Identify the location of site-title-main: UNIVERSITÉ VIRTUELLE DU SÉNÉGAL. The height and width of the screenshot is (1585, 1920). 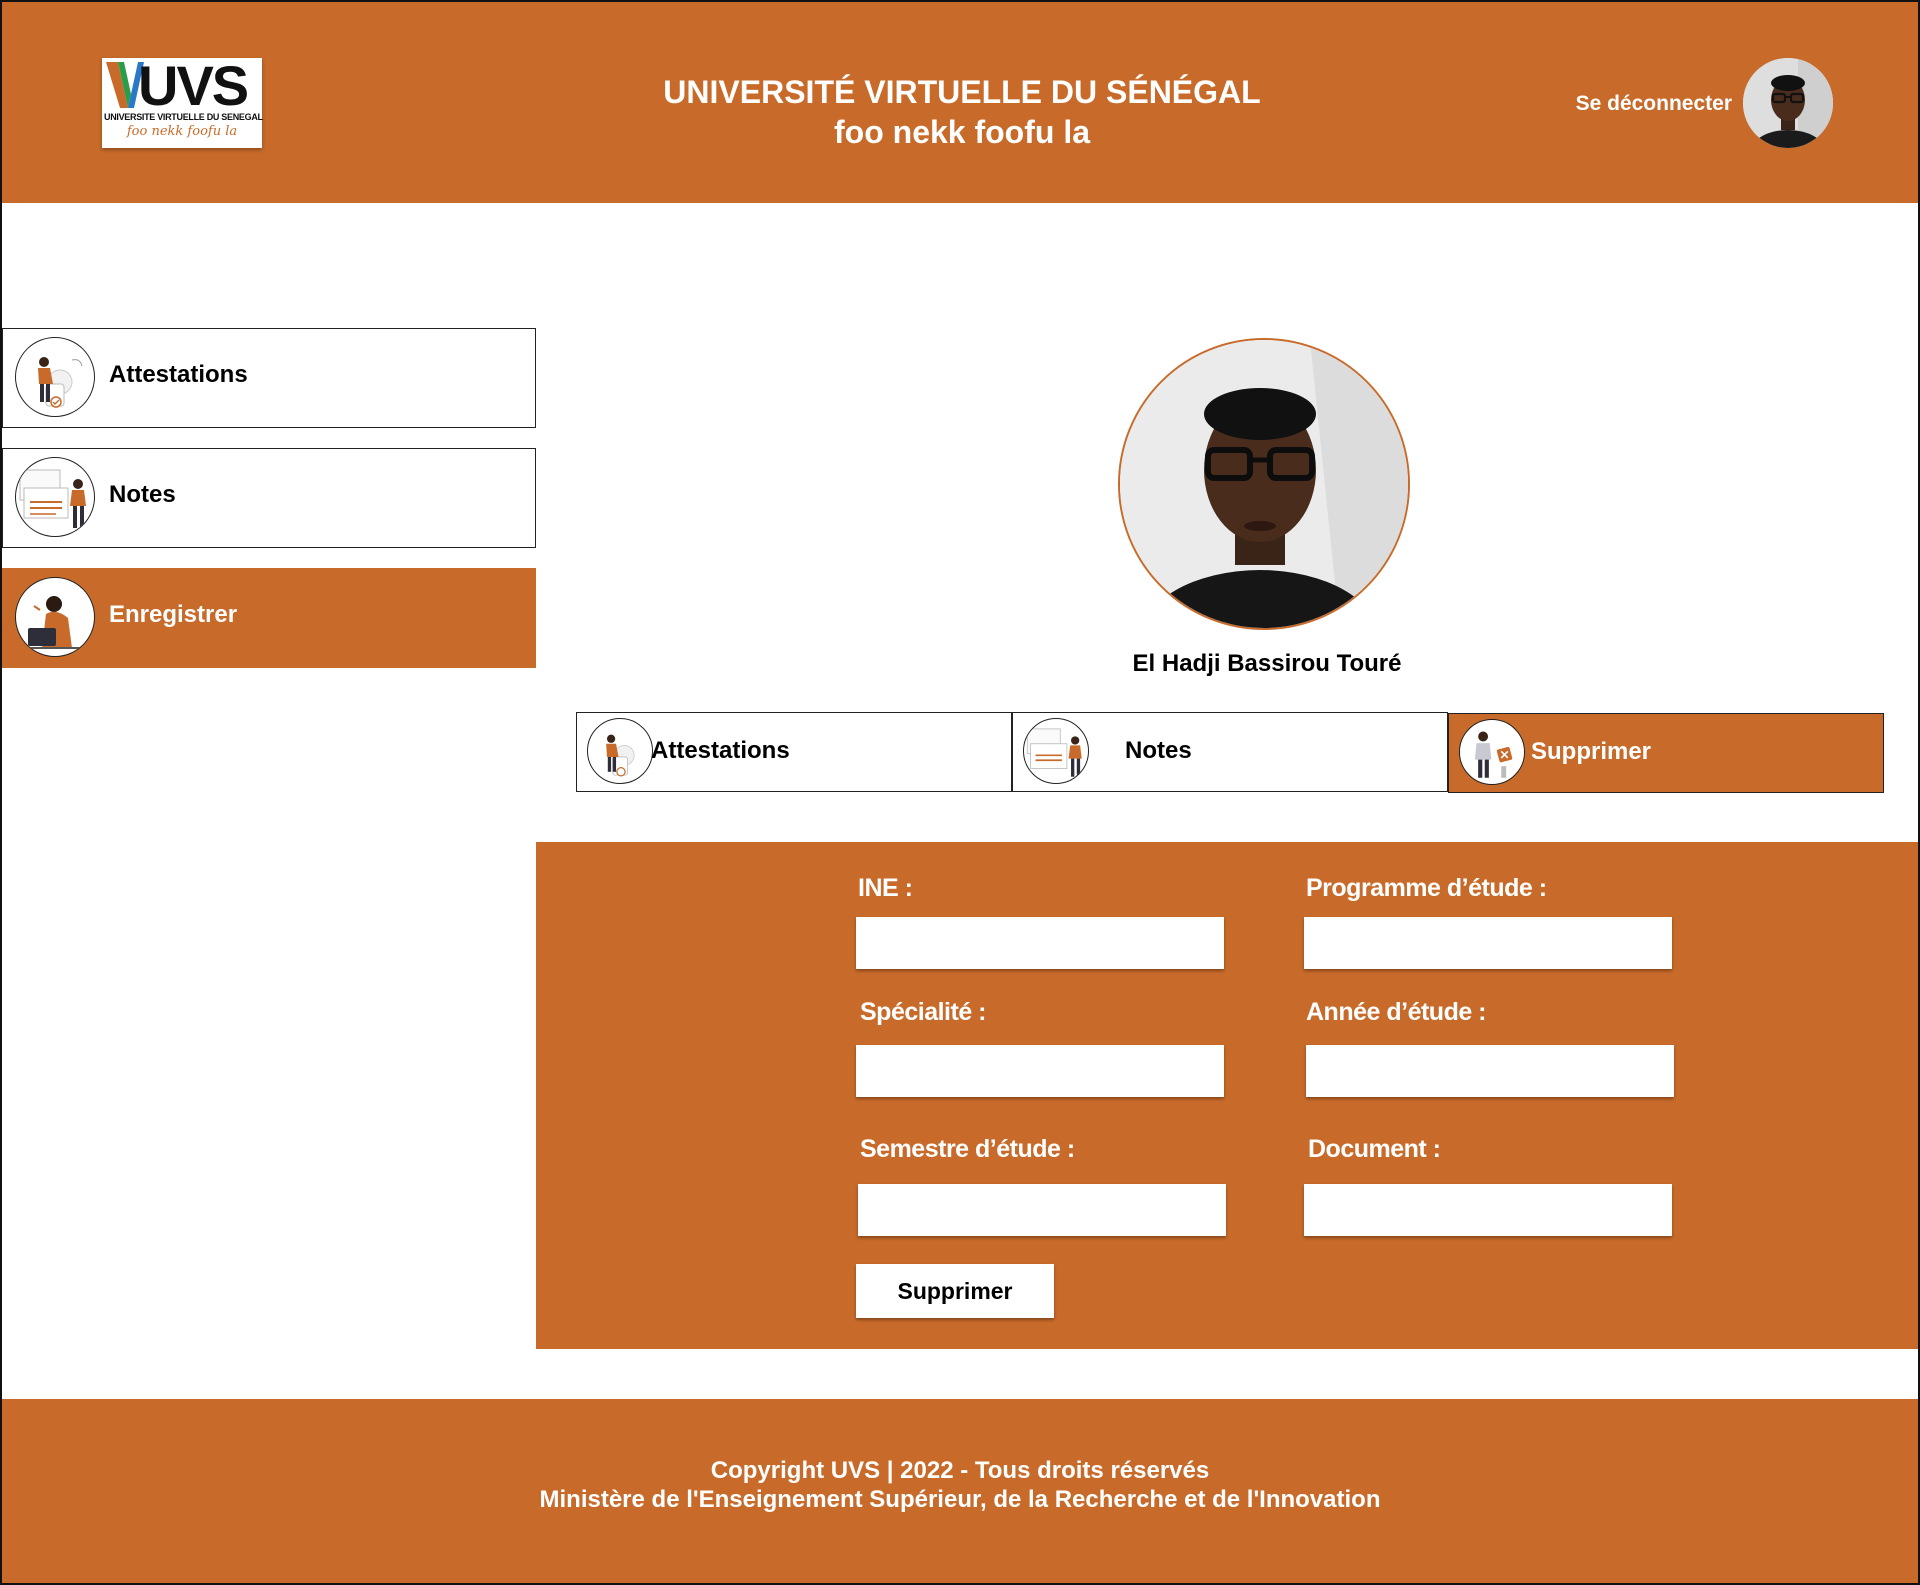
(962, 92).